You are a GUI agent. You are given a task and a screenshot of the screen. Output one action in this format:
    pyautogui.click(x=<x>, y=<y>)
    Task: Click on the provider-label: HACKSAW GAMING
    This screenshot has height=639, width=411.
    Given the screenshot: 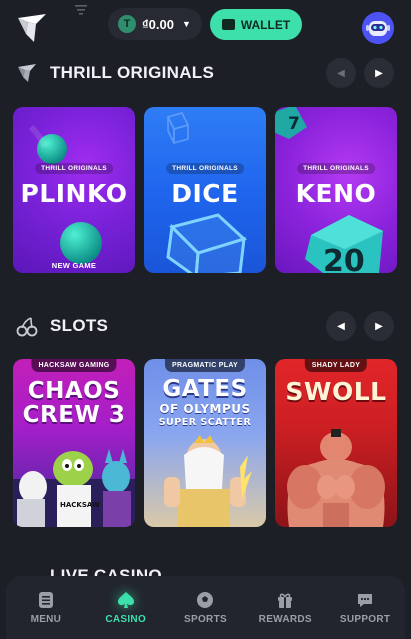 What is the action you would take?
    pyautogui.click(x=74, y=365)
    